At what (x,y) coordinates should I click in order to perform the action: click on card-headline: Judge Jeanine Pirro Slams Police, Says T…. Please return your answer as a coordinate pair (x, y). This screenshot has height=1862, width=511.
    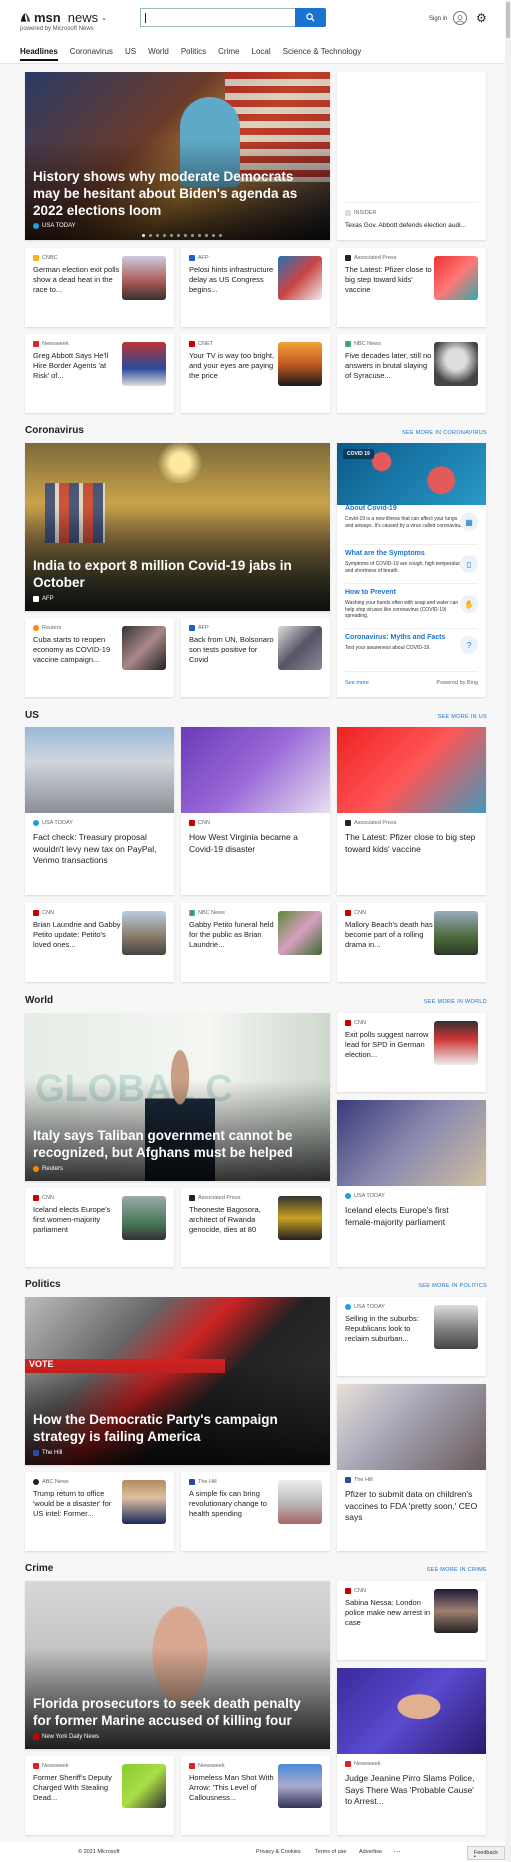
    Looking at the image, I should click on (411, 1790).